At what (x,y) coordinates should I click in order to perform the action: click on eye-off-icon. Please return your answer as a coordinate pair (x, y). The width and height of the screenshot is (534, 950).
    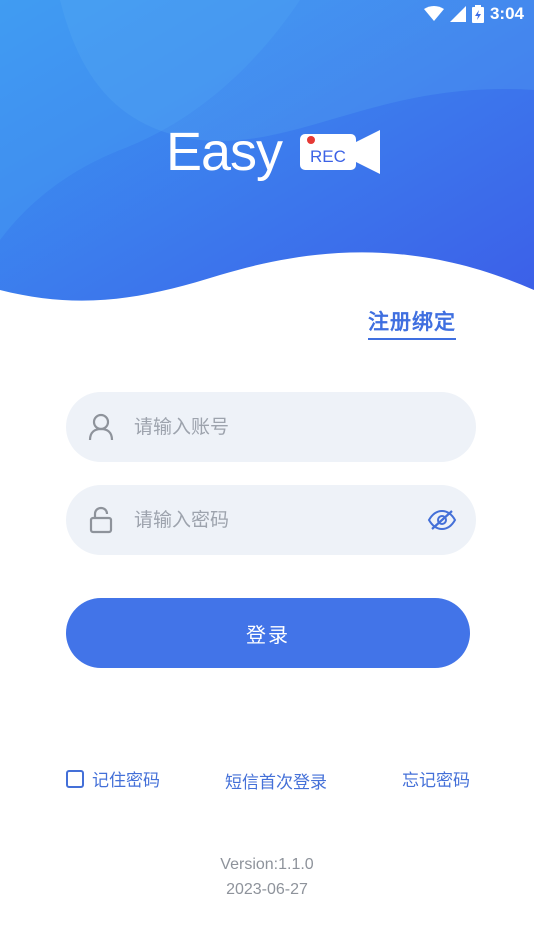
    Looking at the image, I should click on (442, 520).